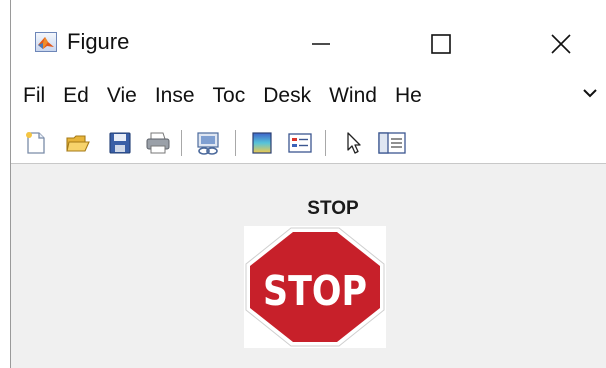  What do you see at coordinates (36, 143) in the screenshot?
I see `new-figure-icon` at bounding box center [36, 143].